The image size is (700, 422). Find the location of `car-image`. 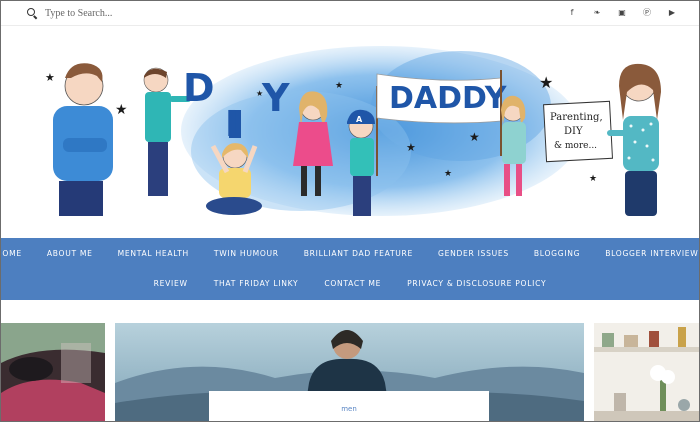

car-image is located at coordinates (53, 372).